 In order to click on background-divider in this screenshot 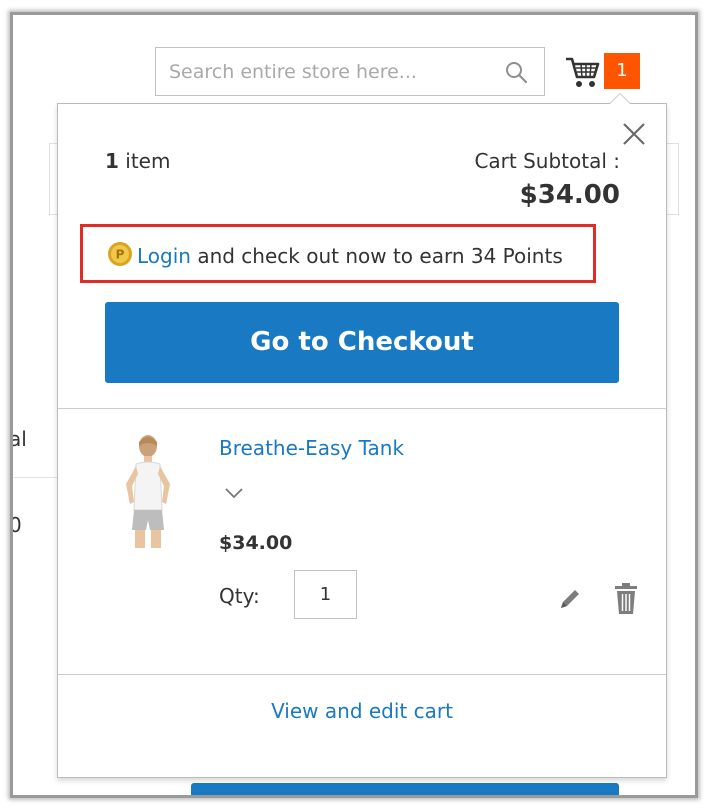, I will do `click(35, 477)`.